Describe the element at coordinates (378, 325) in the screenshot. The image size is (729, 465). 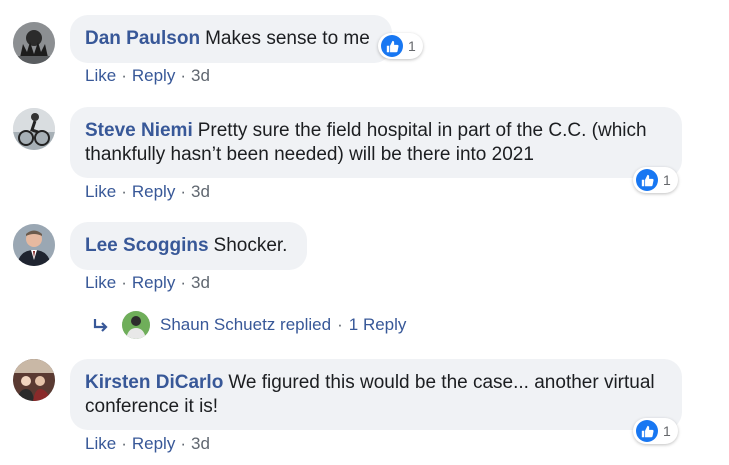
I see `reply-count: 1 Reply` at that location.